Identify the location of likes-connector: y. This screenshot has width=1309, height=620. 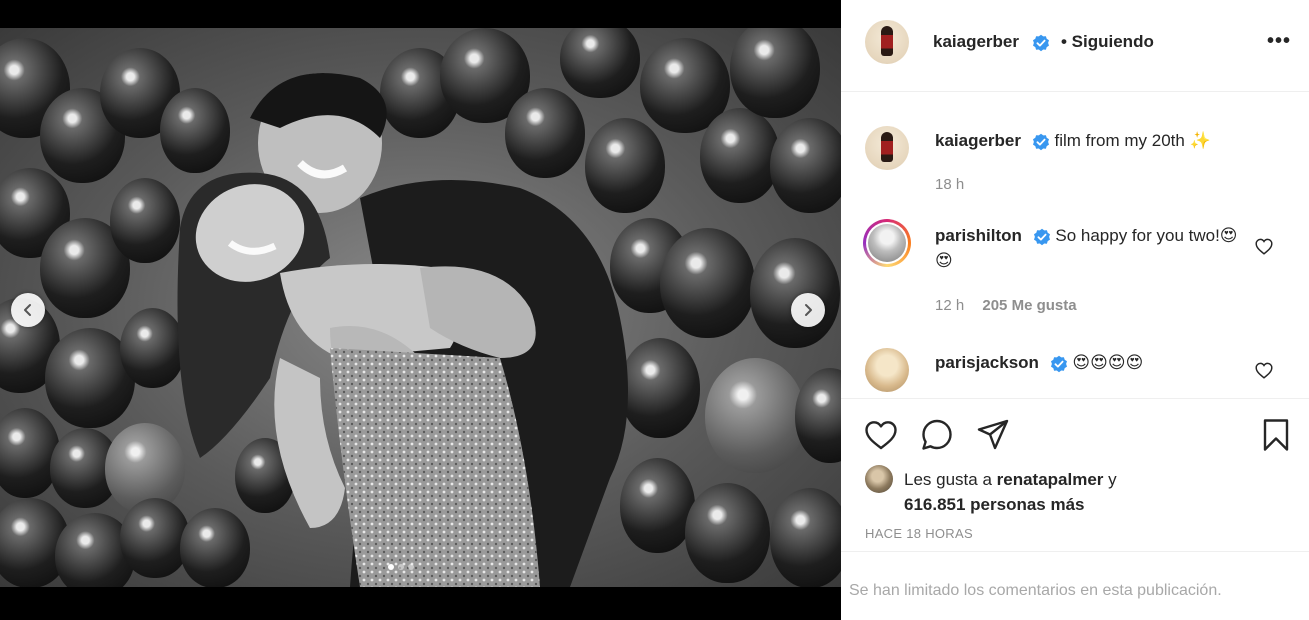
(1110, 479).